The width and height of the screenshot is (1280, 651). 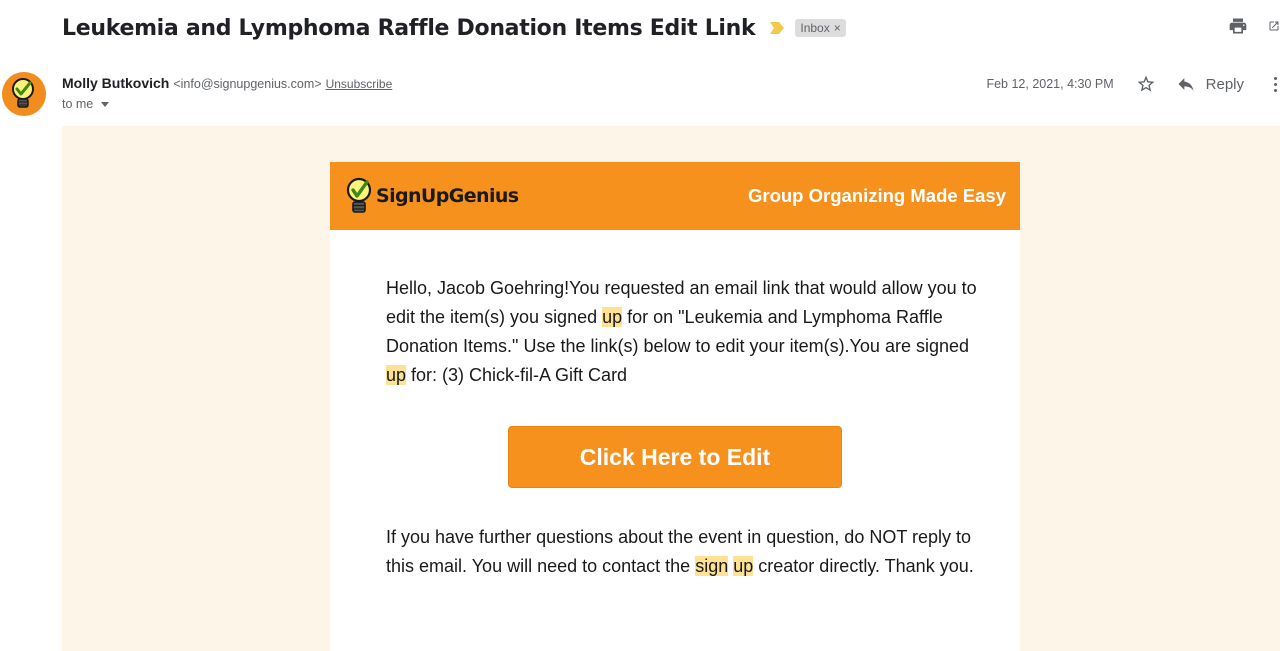 I want to click on recipient-label: to me, so click(x=78, y=104).